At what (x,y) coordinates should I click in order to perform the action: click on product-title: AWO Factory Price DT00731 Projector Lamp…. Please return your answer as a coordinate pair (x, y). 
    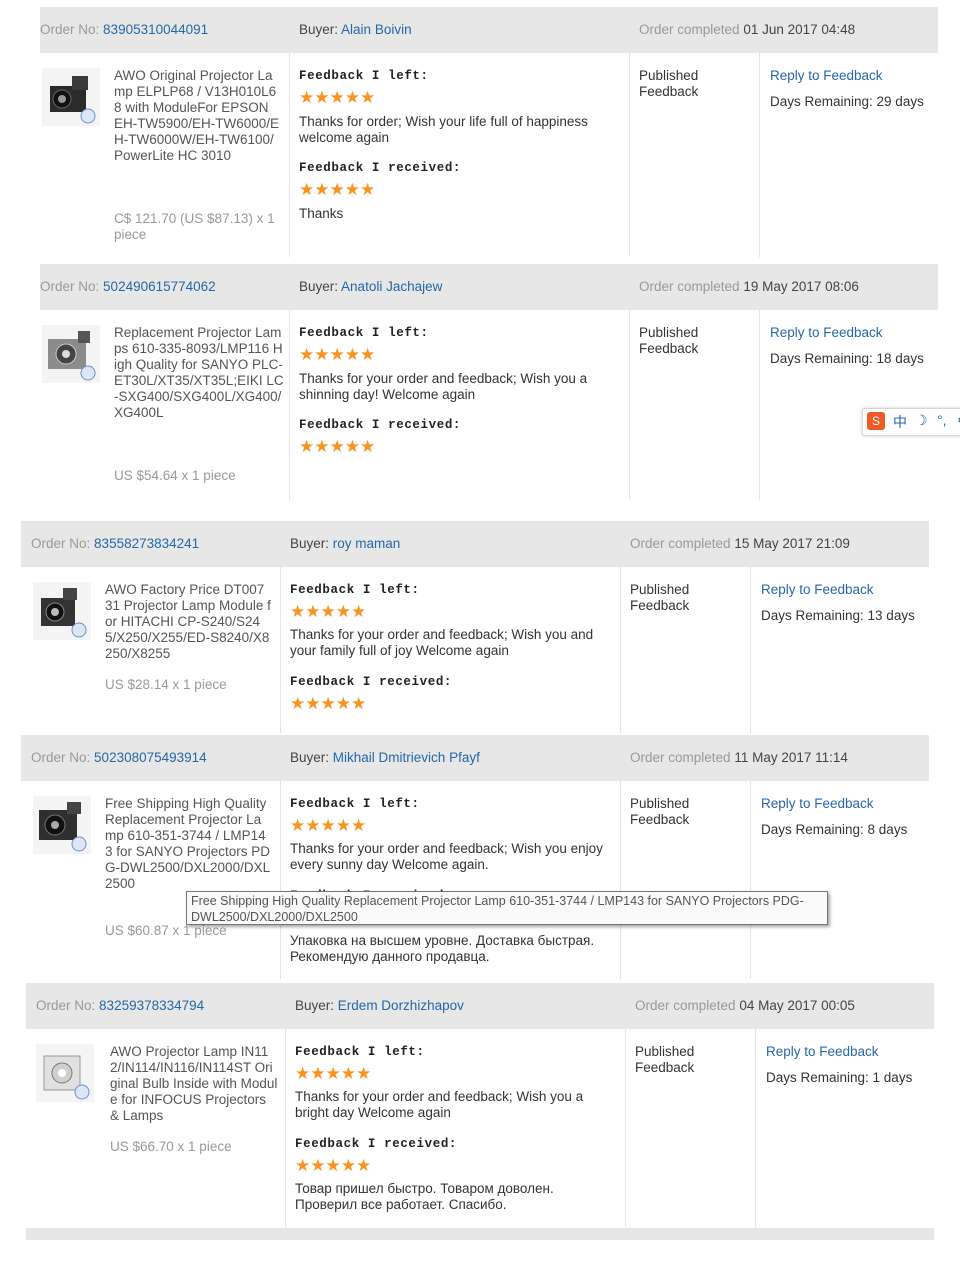
    Looking at the image, I should click on (188, 622).